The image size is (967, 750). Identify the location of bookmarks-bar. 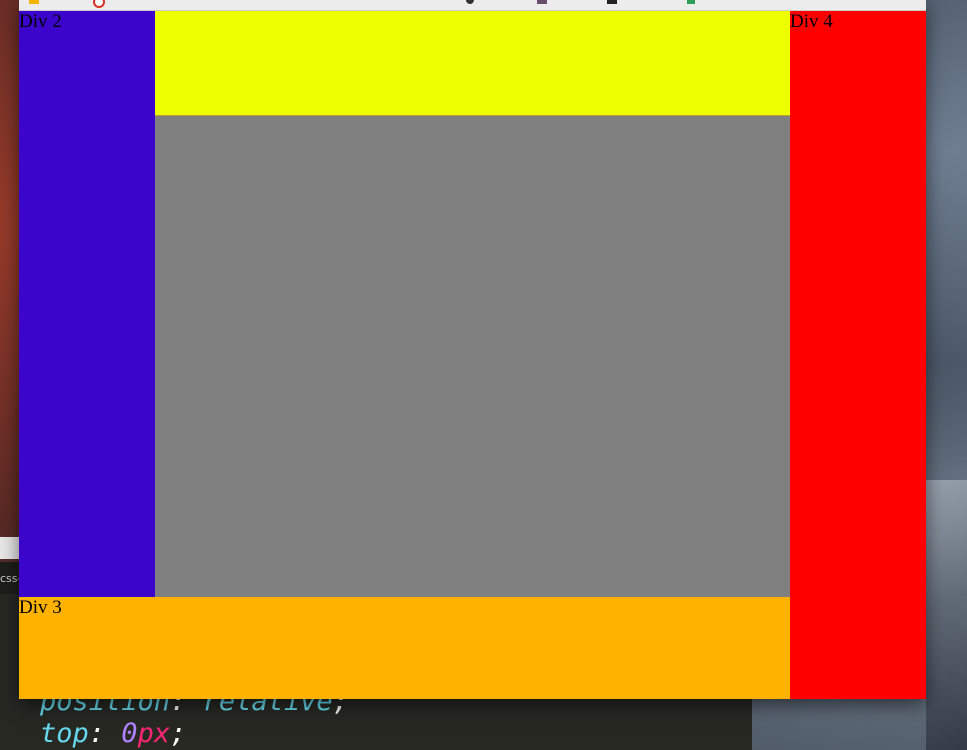
(472, 5).